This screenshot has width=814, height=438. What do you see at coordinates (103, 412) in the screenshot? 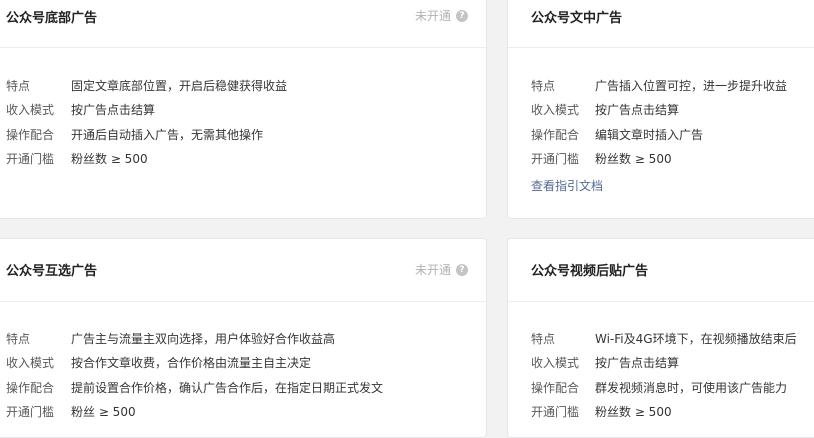
I see `row-value: 粉丝 ≥ 500` at bounding box center [103, 412].